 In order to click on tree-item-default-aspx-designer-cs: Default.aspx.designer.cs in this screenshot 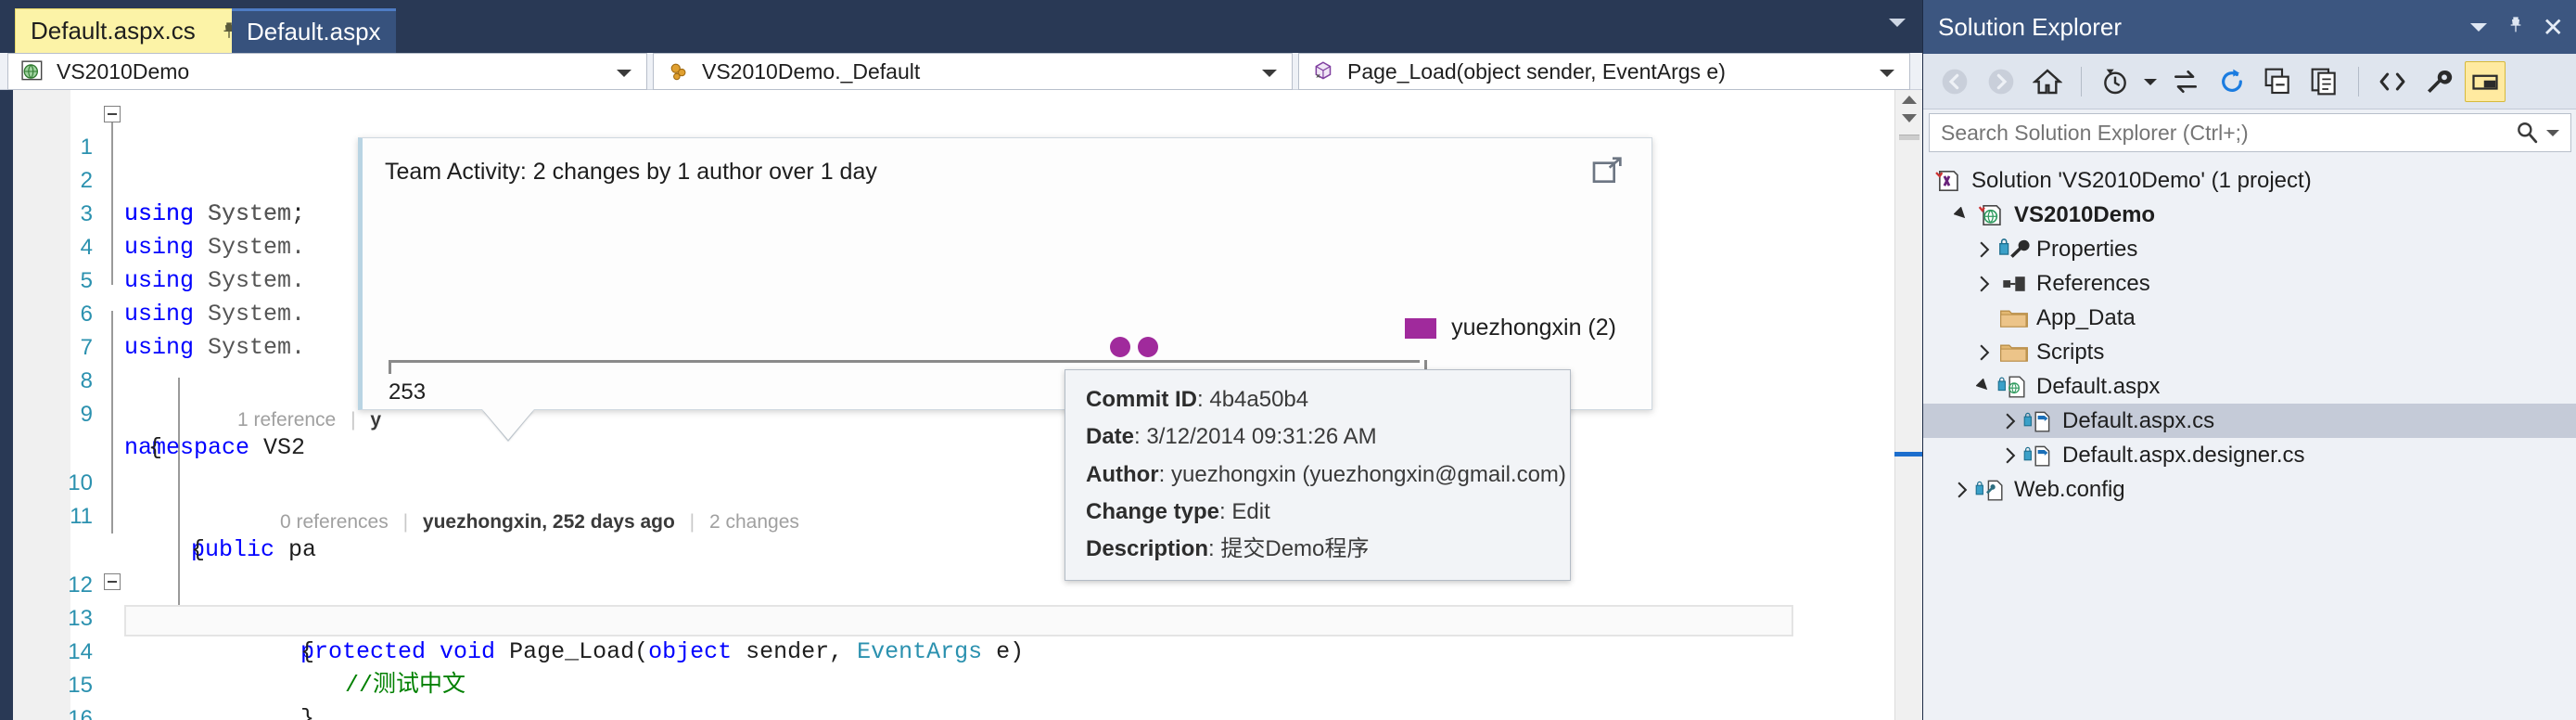, I will do `click(2249, 455)`.